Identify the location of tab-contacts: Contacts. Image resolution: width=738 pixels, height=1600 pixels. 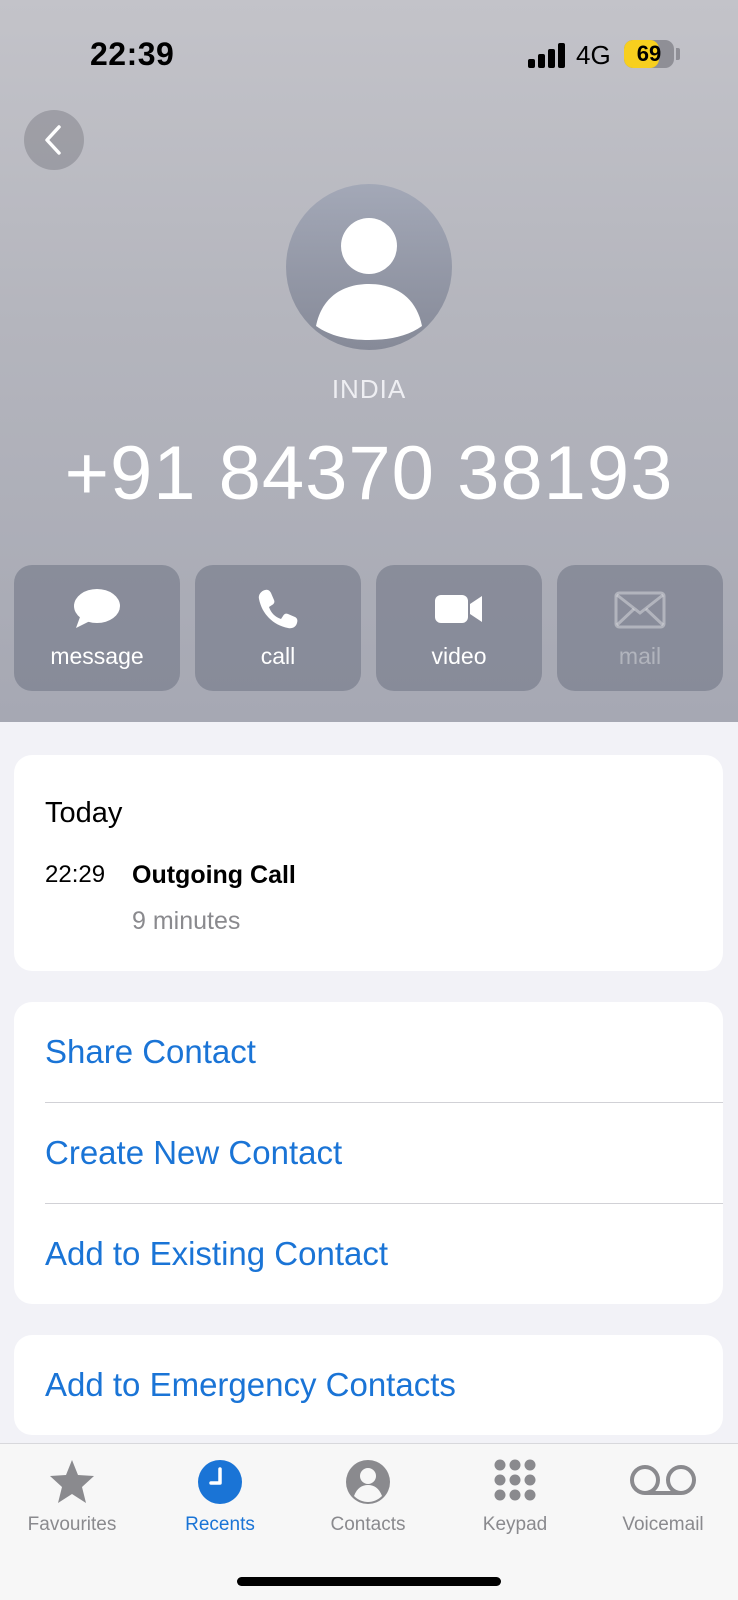
(368, 1503).